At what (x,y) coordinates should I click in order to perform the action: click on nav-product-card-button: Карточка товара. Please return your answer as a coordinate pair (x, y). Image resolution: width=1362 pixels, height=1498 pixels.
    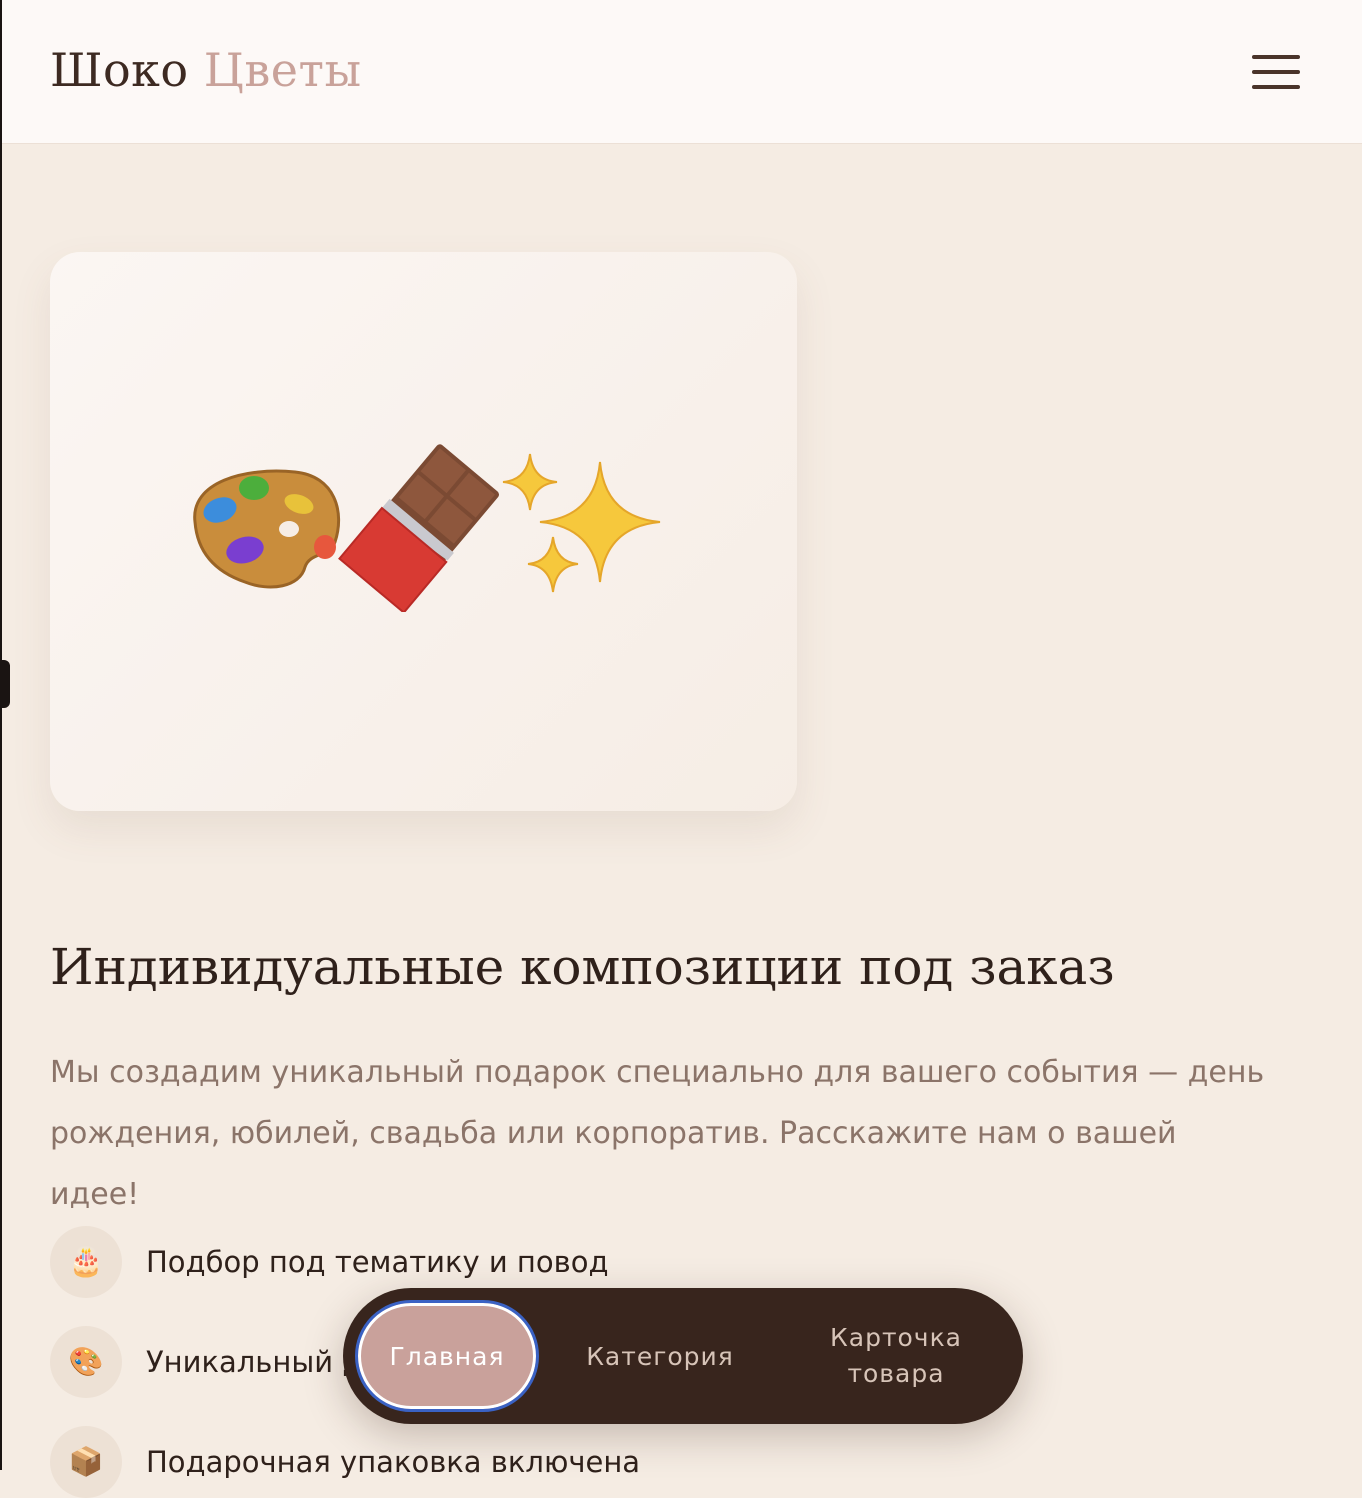
    Looking at the image, I should click on (896, 1356).